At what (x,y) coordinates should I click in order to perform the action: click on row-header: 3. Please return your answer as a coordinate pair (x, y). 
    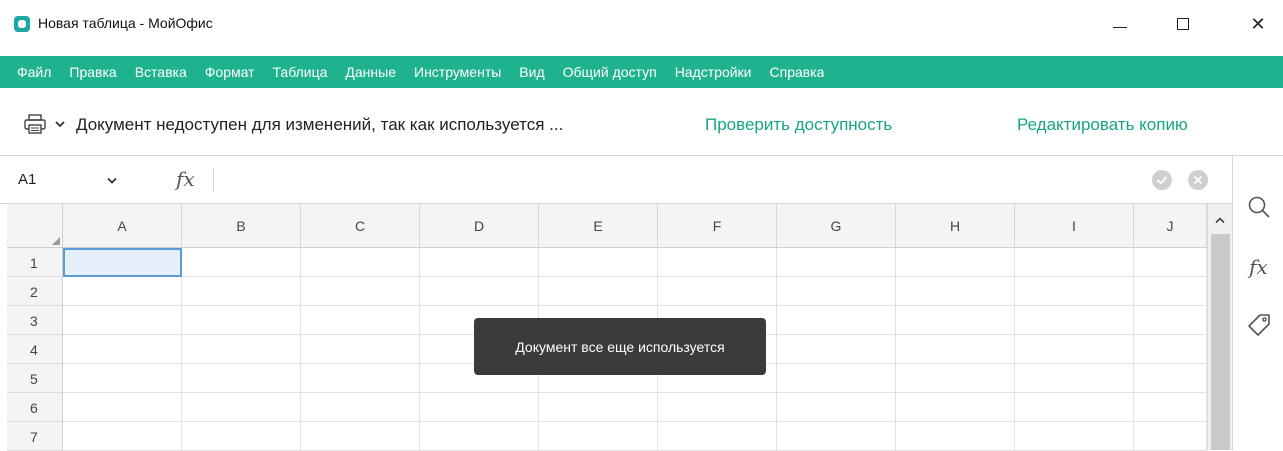
    Looking at the image, I should click on (35, 320).